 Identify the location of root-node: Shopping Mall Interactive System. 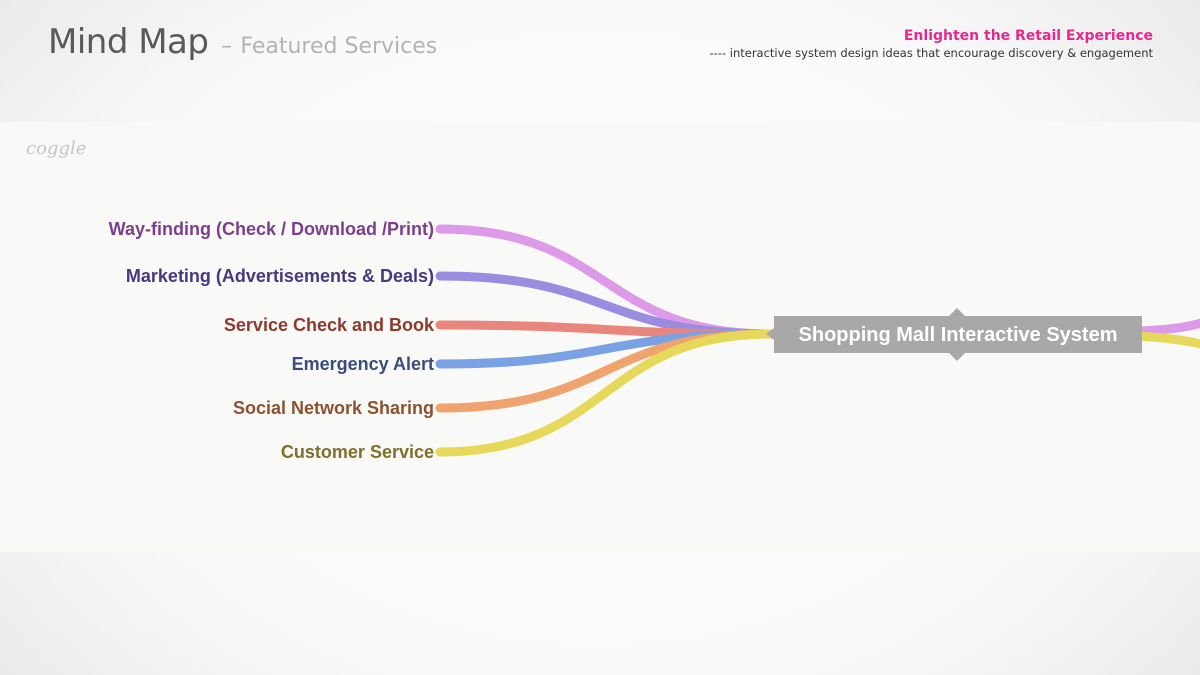
(954, 334).